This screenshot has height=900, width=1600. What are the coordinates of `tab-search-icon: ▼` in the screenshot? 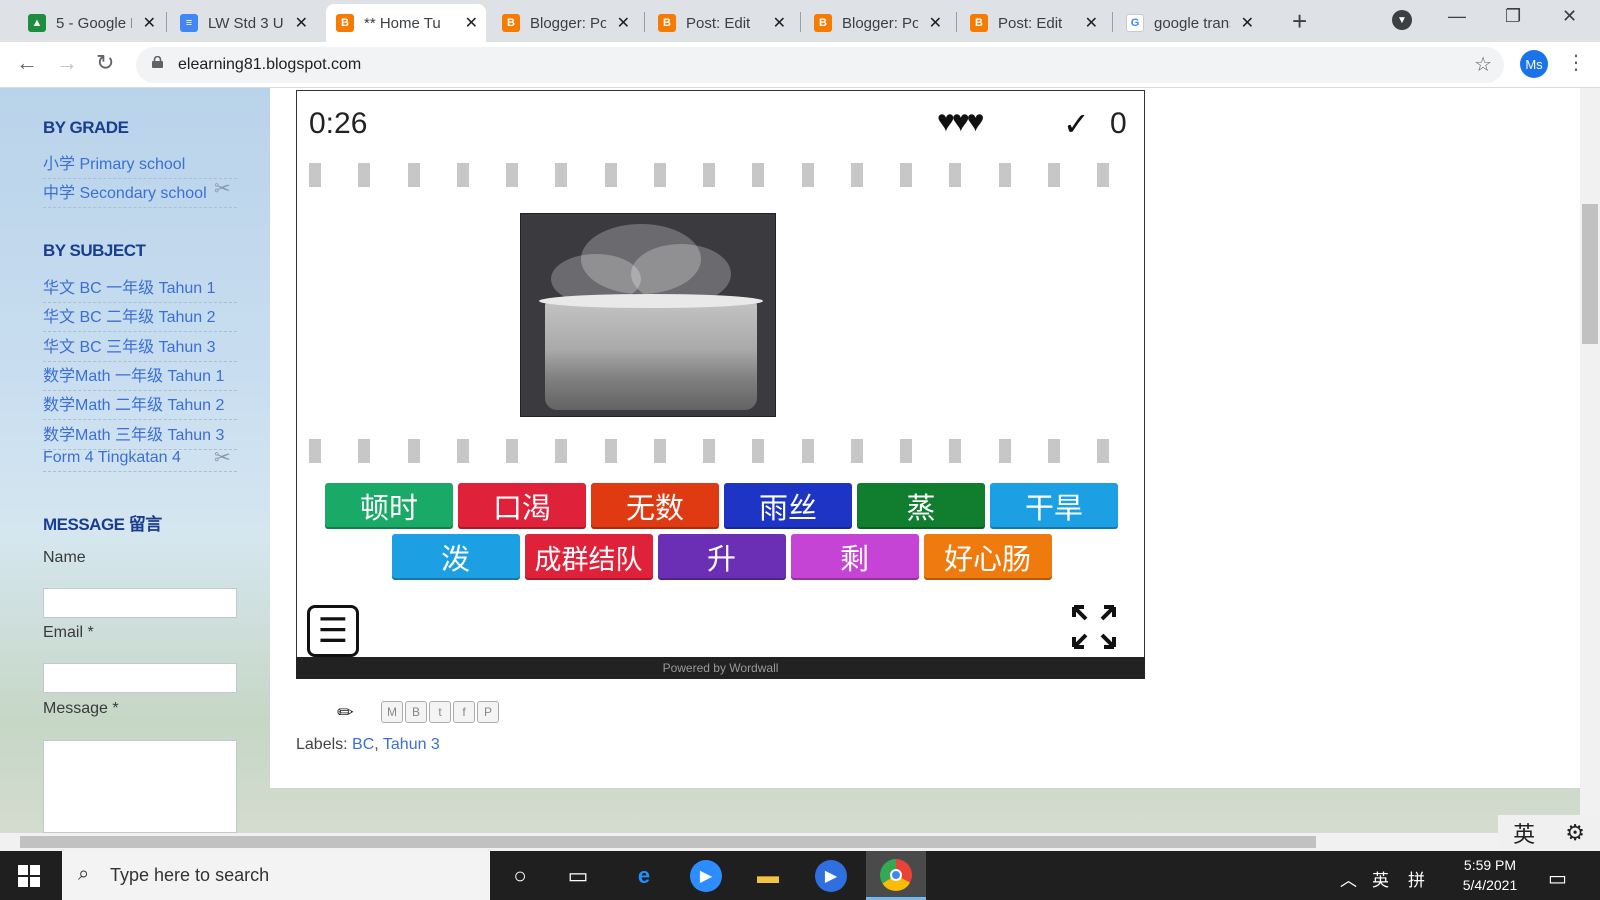 It's located at (1402, 20).